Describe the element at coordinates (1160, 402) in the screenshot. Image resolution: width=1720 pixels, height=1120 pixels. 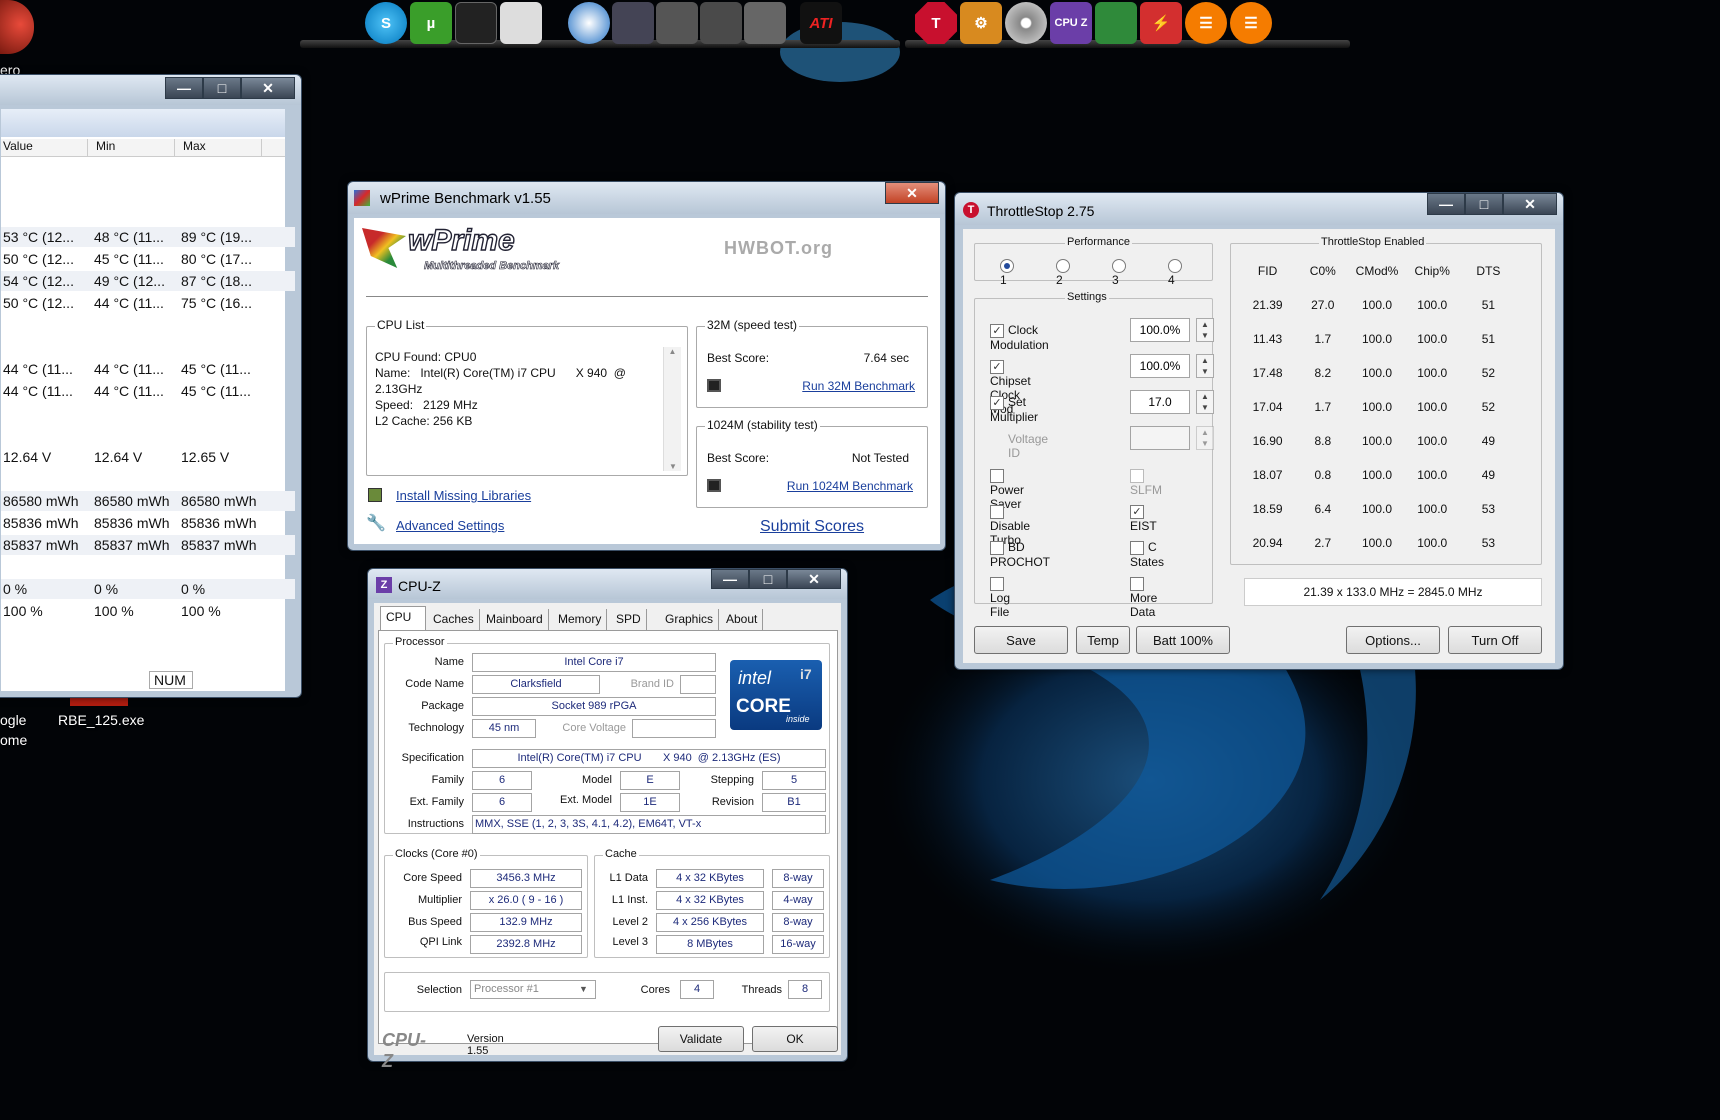
I see `set-multiplier-value: 17.0` at that location.